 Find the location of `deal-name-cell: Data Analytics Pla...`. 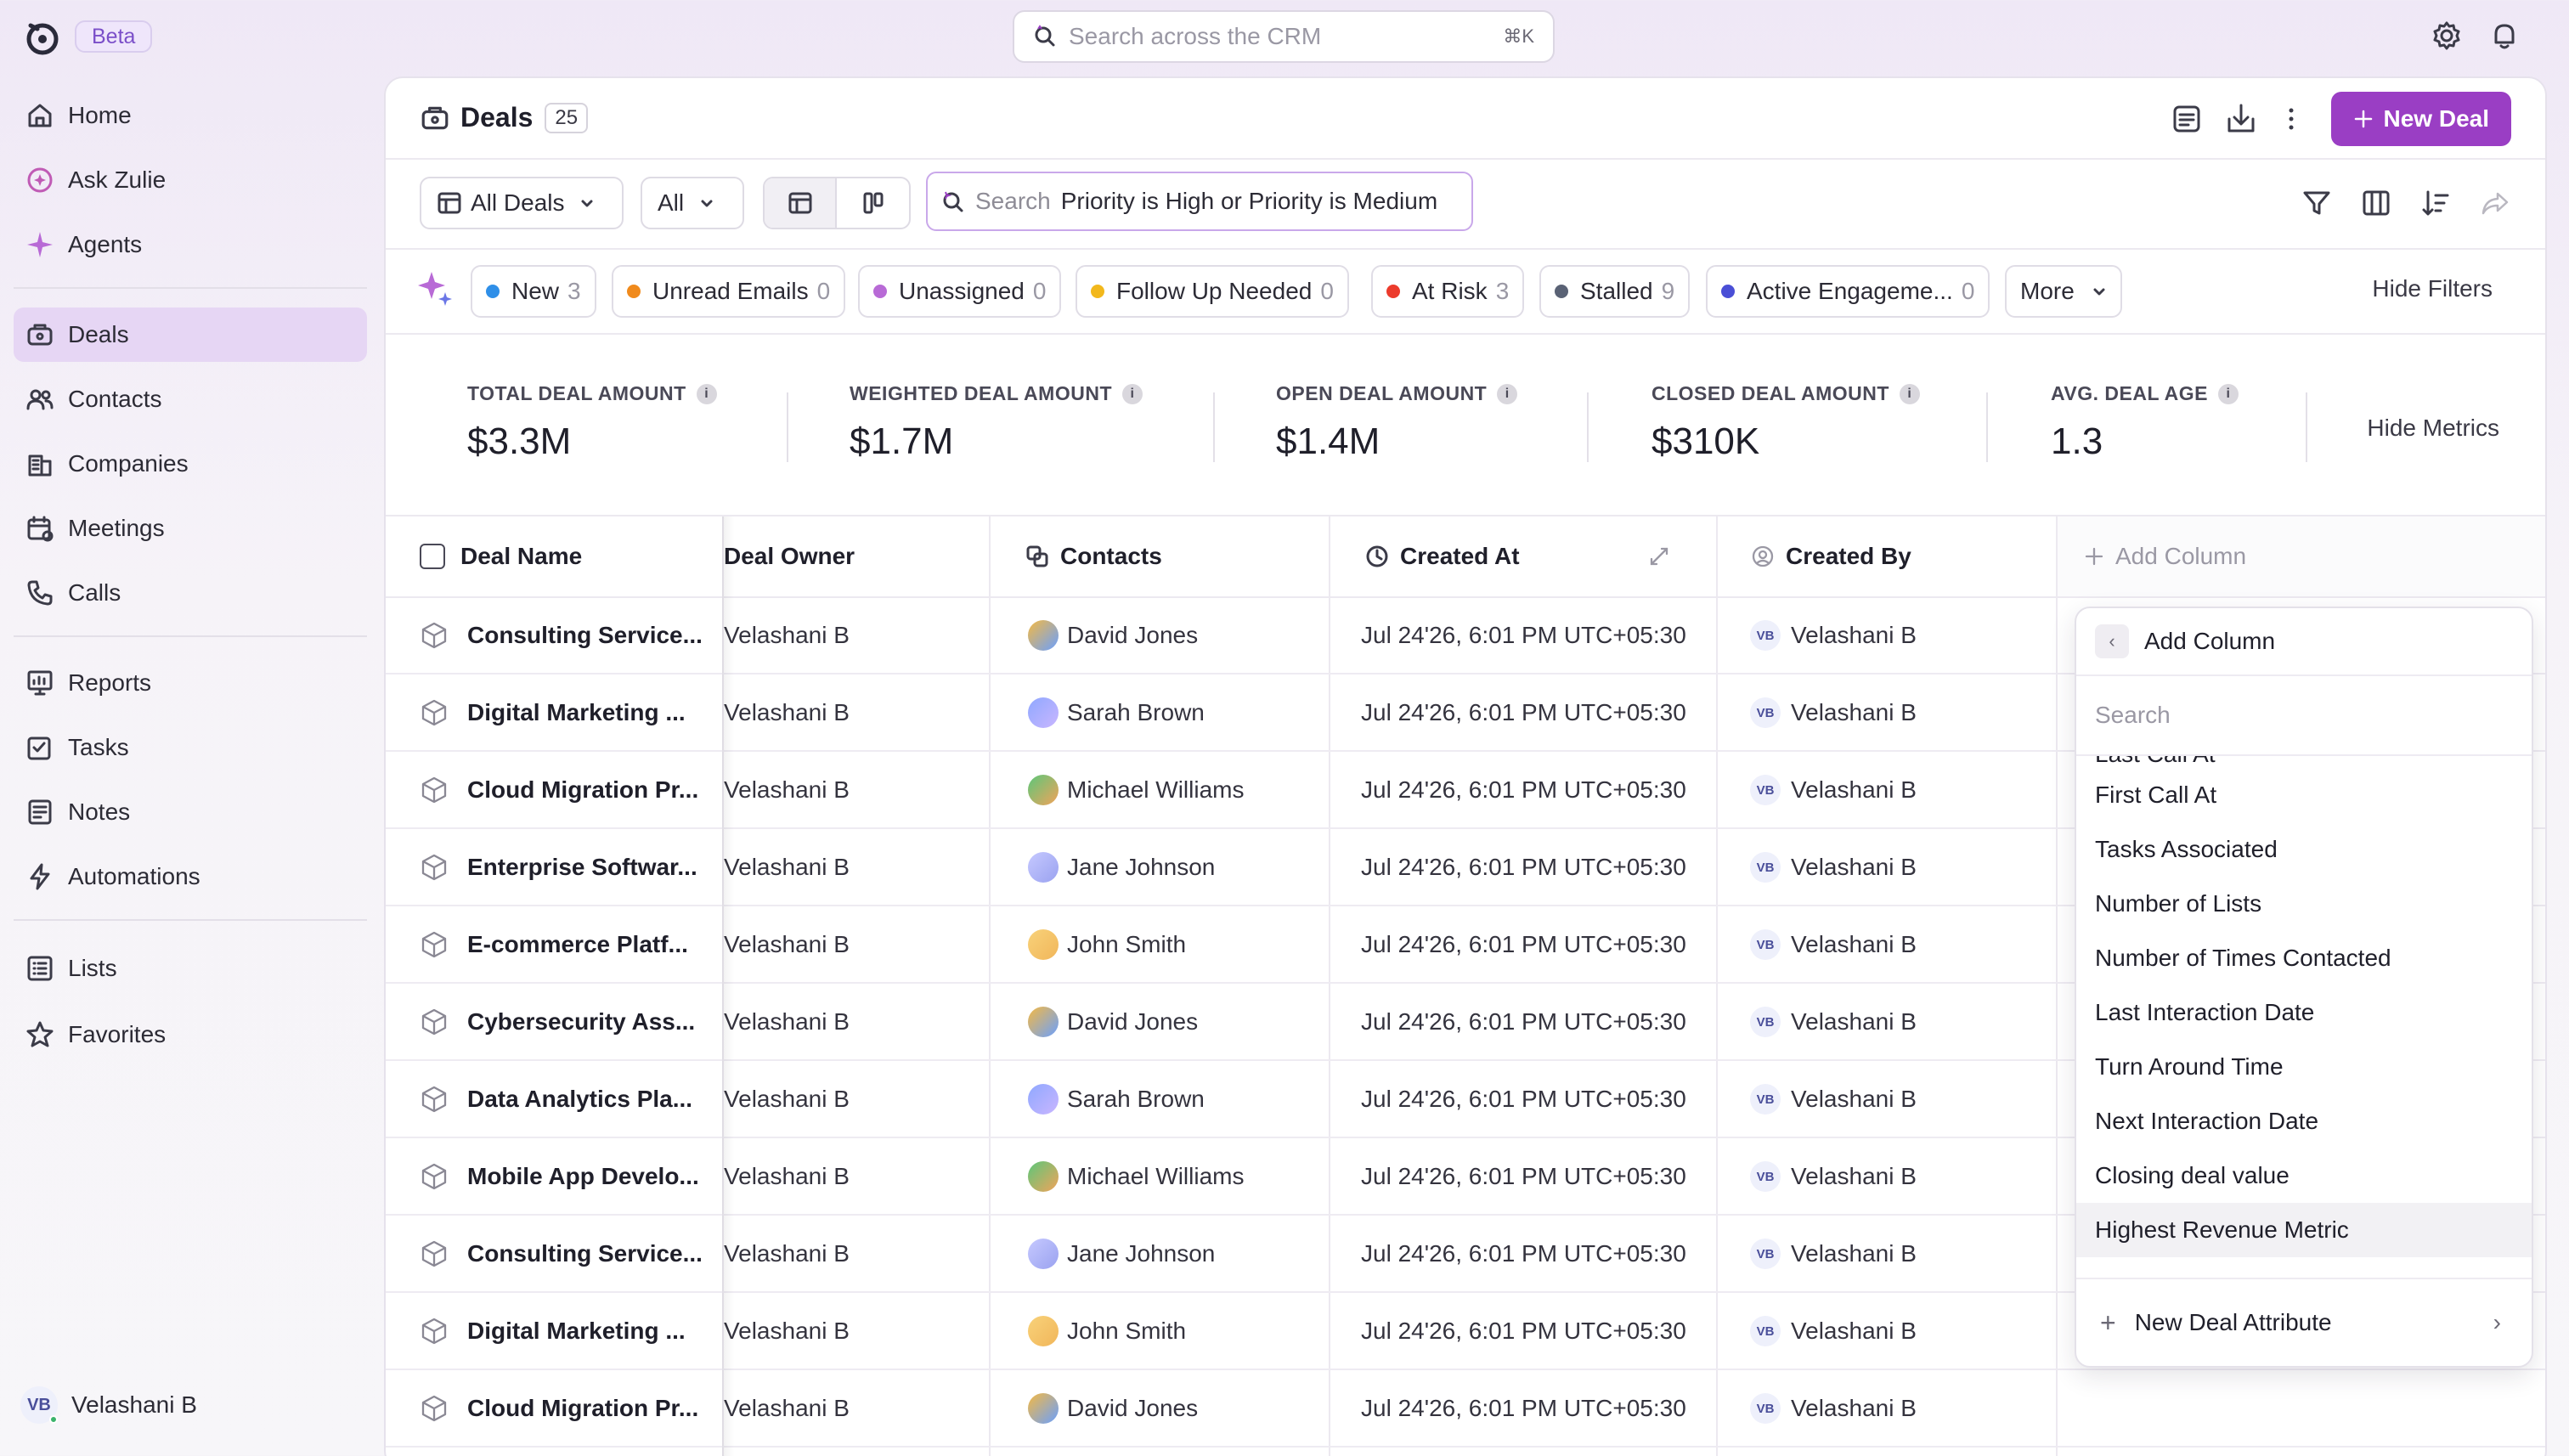

deal-name-cell: Data Analytics Pla... is located at coordinates (571, 1099).